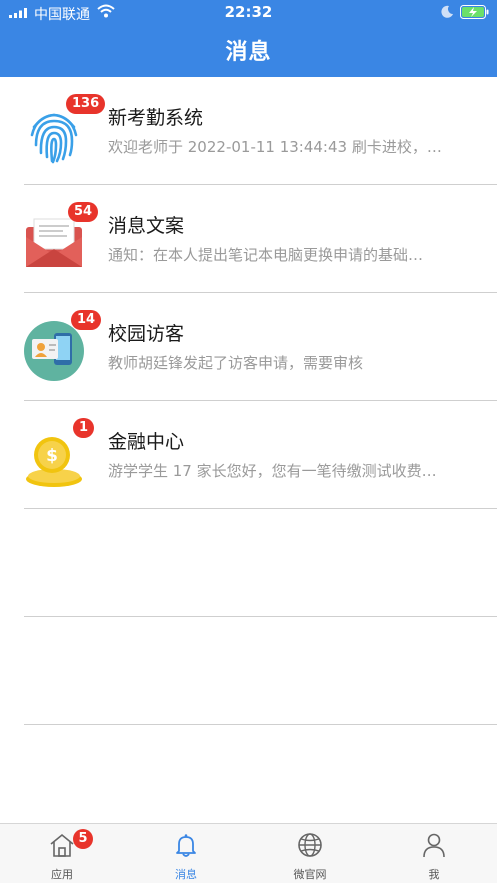  I want to click on unread-count-badge: 1, so click(84, 428).